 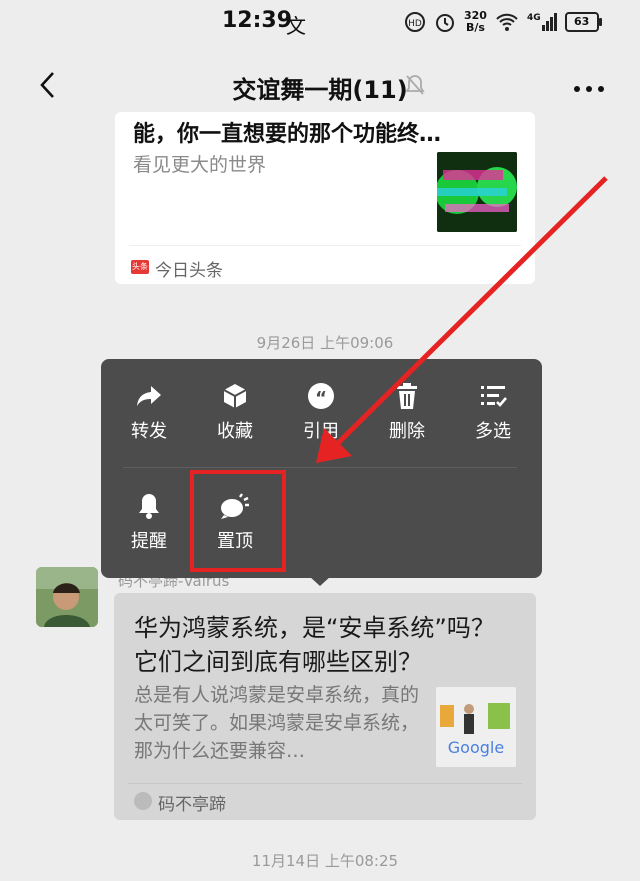 What do you see at coordinates (462, 319) in the screenshot?
I see `annotation-arrow` at bounding box center [462, 319].